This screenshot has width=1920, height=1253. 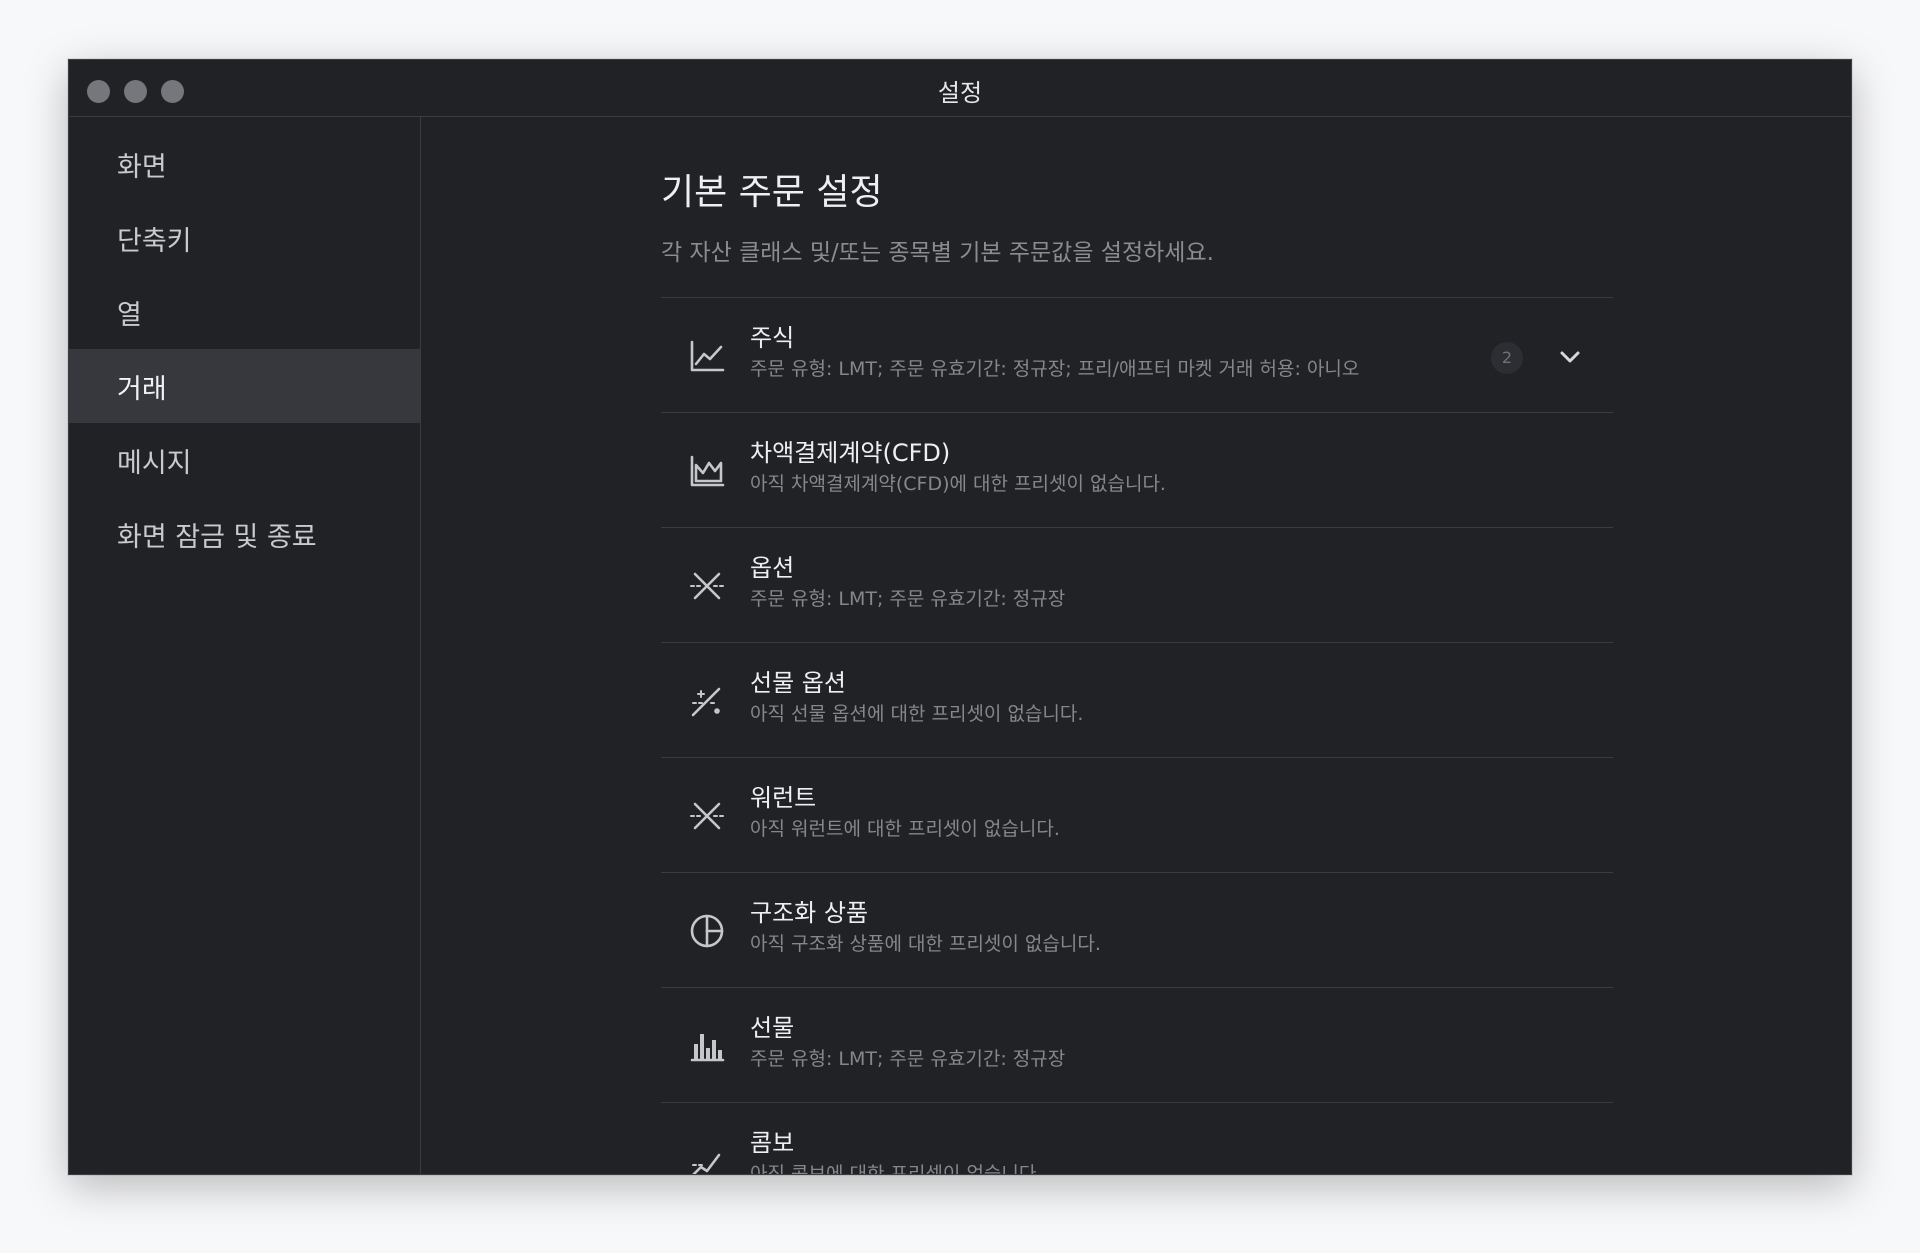 What do you see at coordinates (244, 164) in the screenshot?
I see `sidebar-item-display: 화면` at bounding box center [244, 164].